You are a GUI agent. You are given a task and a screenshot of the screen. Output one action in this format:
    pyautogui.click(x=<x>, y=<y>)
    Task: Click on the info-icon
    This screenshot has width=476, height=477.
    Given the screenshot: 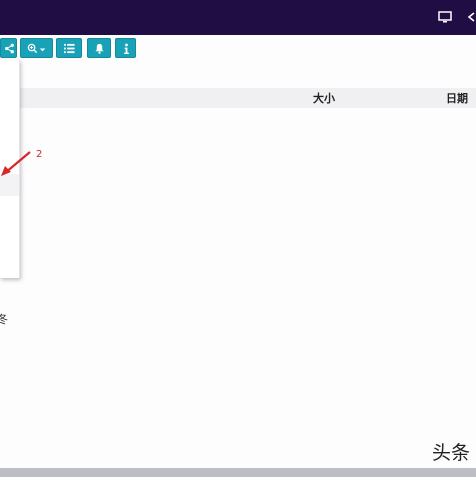 What is the action you would take?
    pyautogui.click(x=126, y=49)
    